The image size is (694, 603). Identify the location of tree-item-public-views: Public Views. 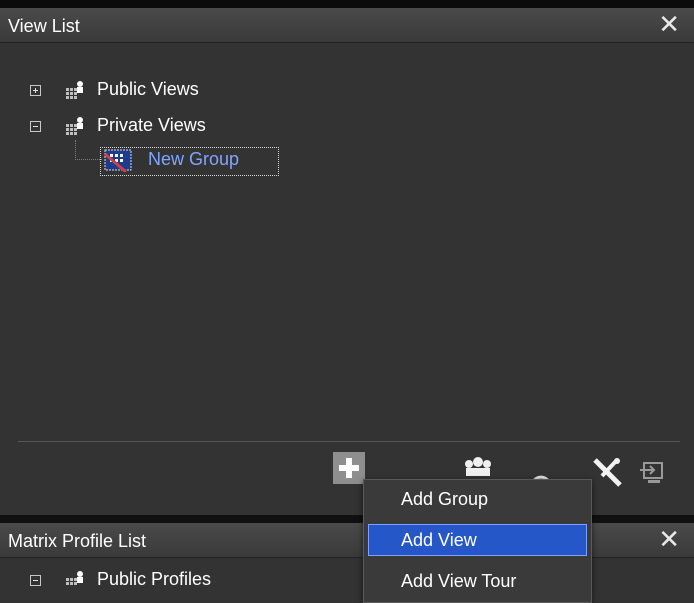
(150, 91).